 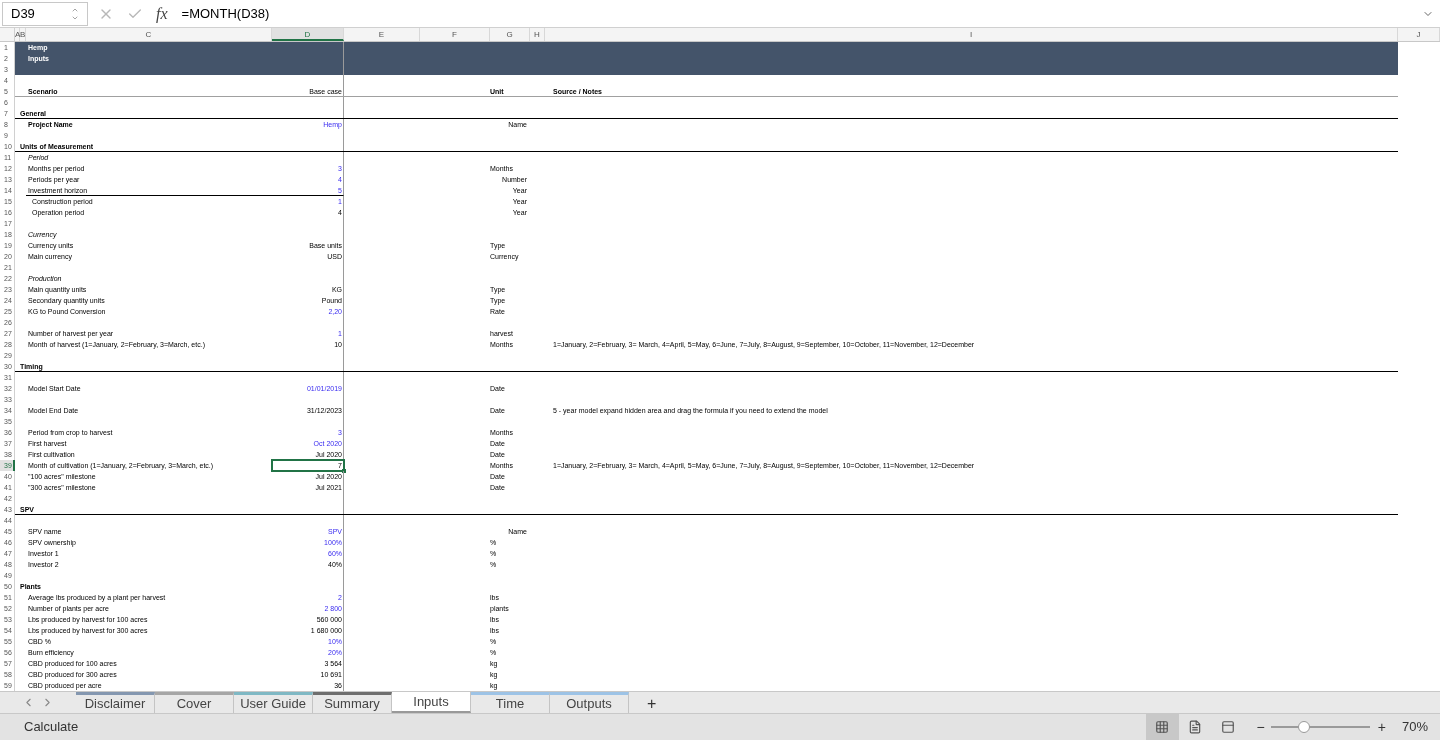 What do you see at coordinates (1381, 727) in the screenshot?
I see `zoom-in-button: +` at bounding box center [1381, 727].